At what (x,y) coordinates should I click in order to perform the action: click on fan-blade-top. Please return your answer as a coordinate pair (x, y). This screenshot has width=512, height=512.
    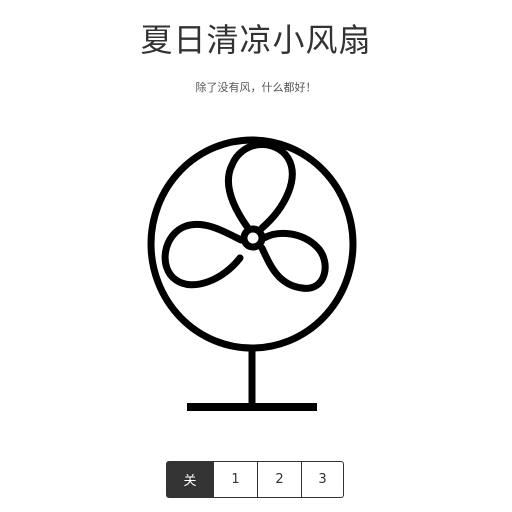
    Looking at the image, I should click on (260, 186).